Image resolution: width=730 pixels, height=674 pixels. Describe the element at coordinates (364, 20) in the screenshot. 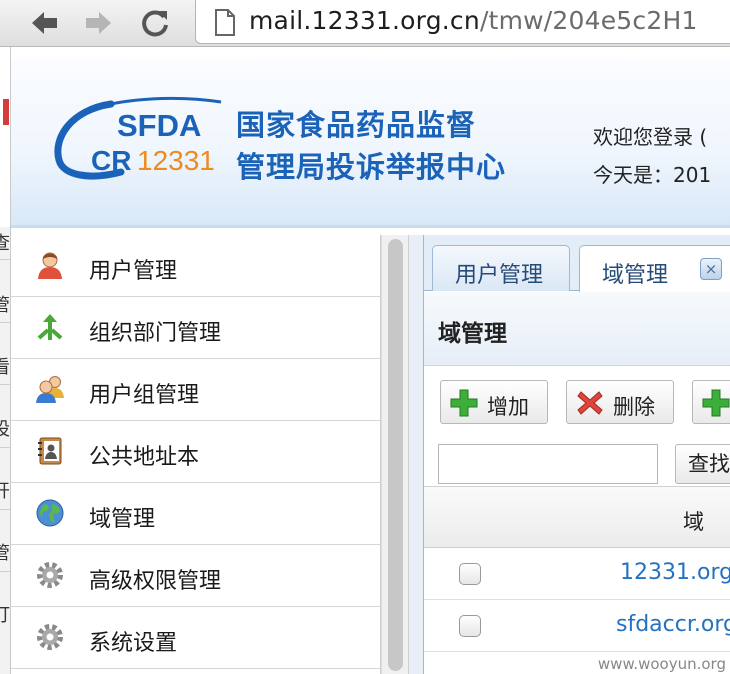

I see `url-host: mail.12331.org.cn` at that location.